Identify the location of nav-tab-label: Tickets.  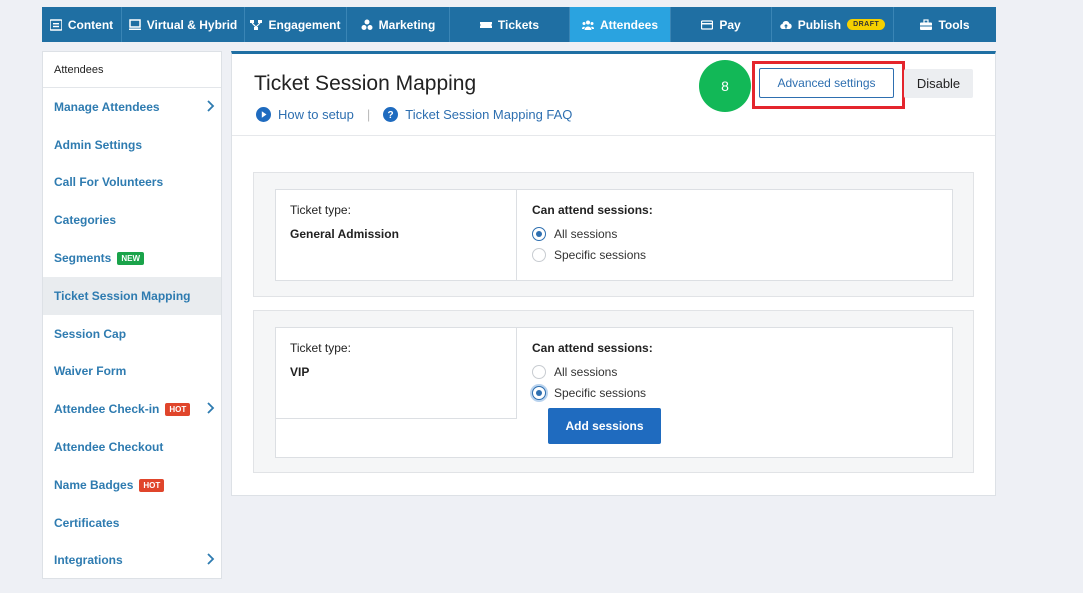
(518, 24).